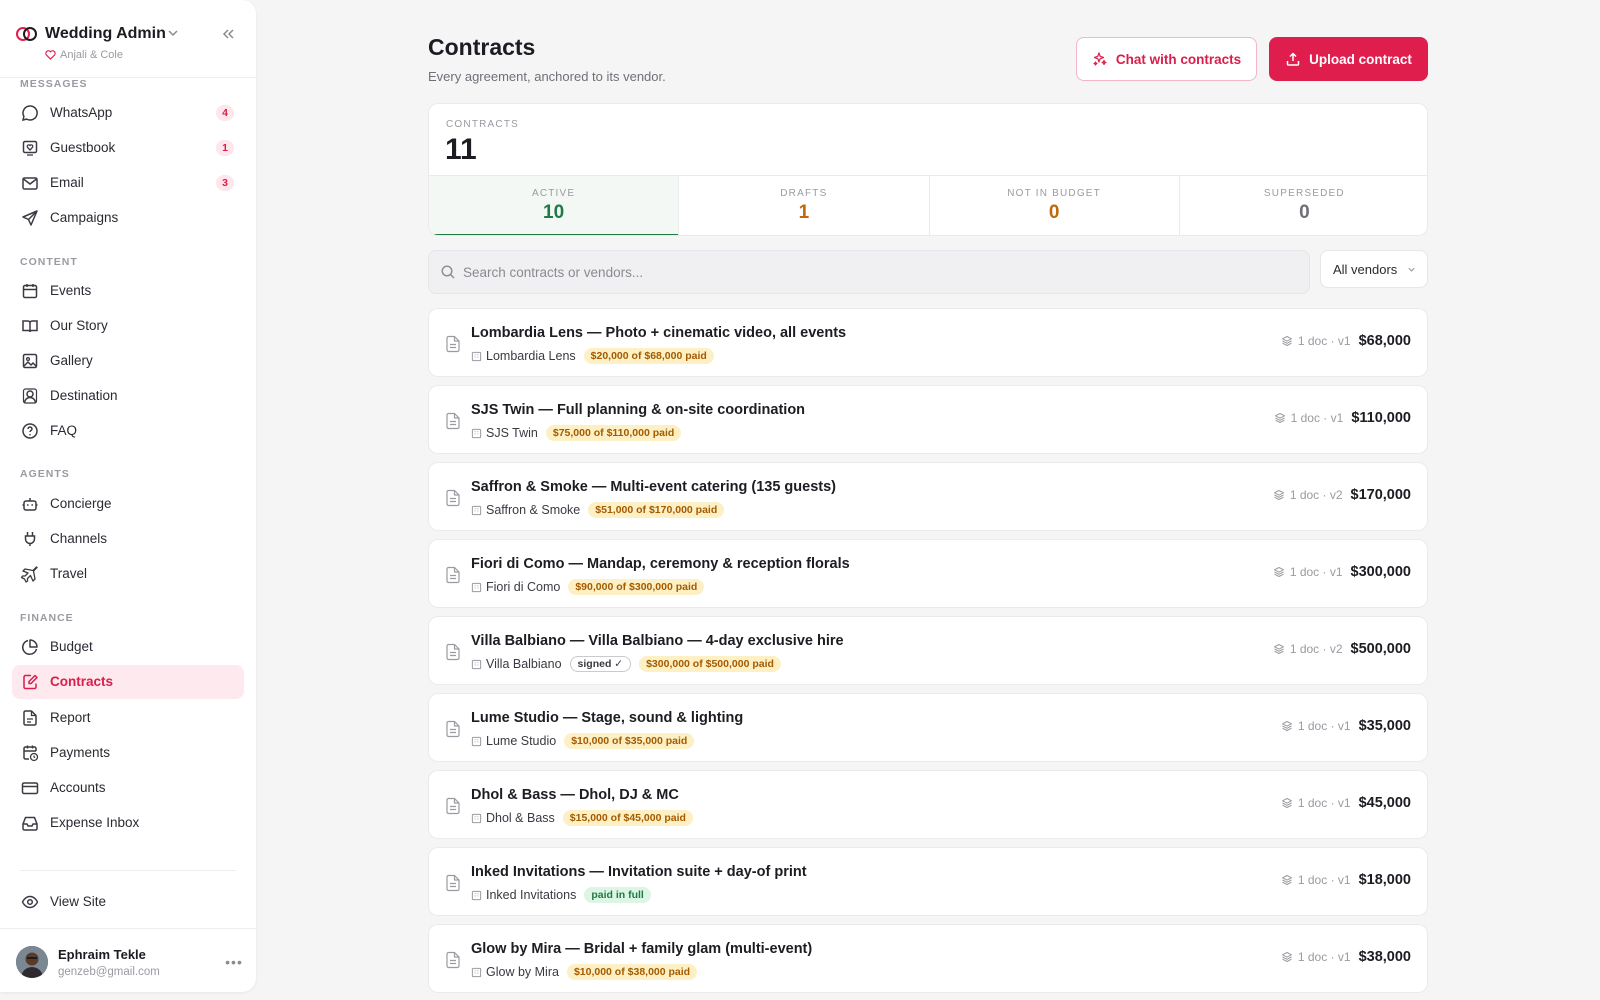  I want to click on sidebar-item-whatsapp: WhatsApp 4, so click(128, 113).